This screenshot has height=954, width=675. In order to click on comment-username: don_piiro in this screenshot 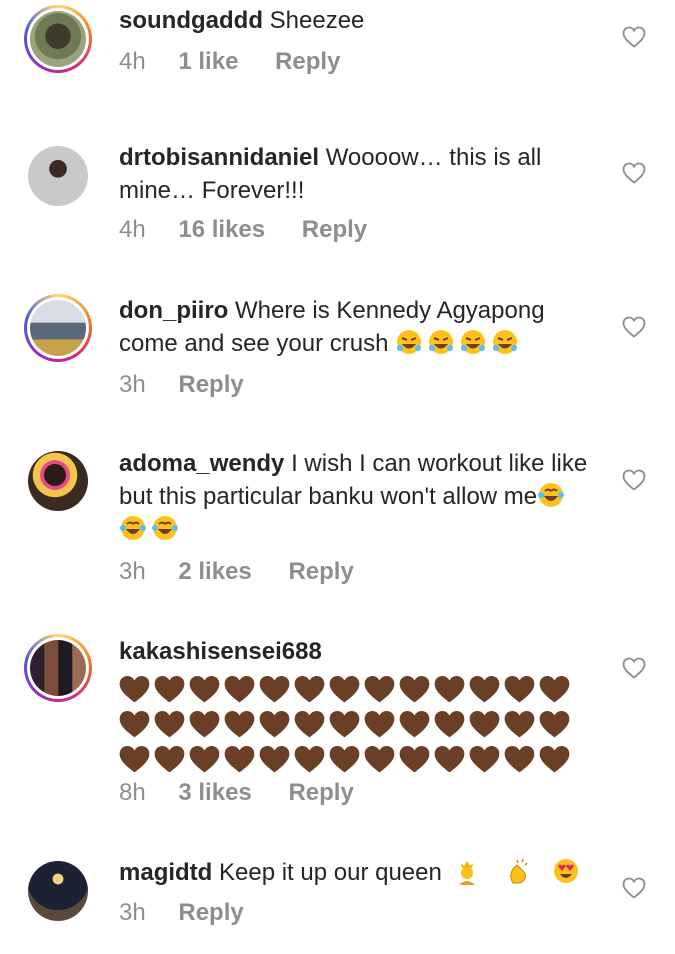, I will do `click(173, 310)`.